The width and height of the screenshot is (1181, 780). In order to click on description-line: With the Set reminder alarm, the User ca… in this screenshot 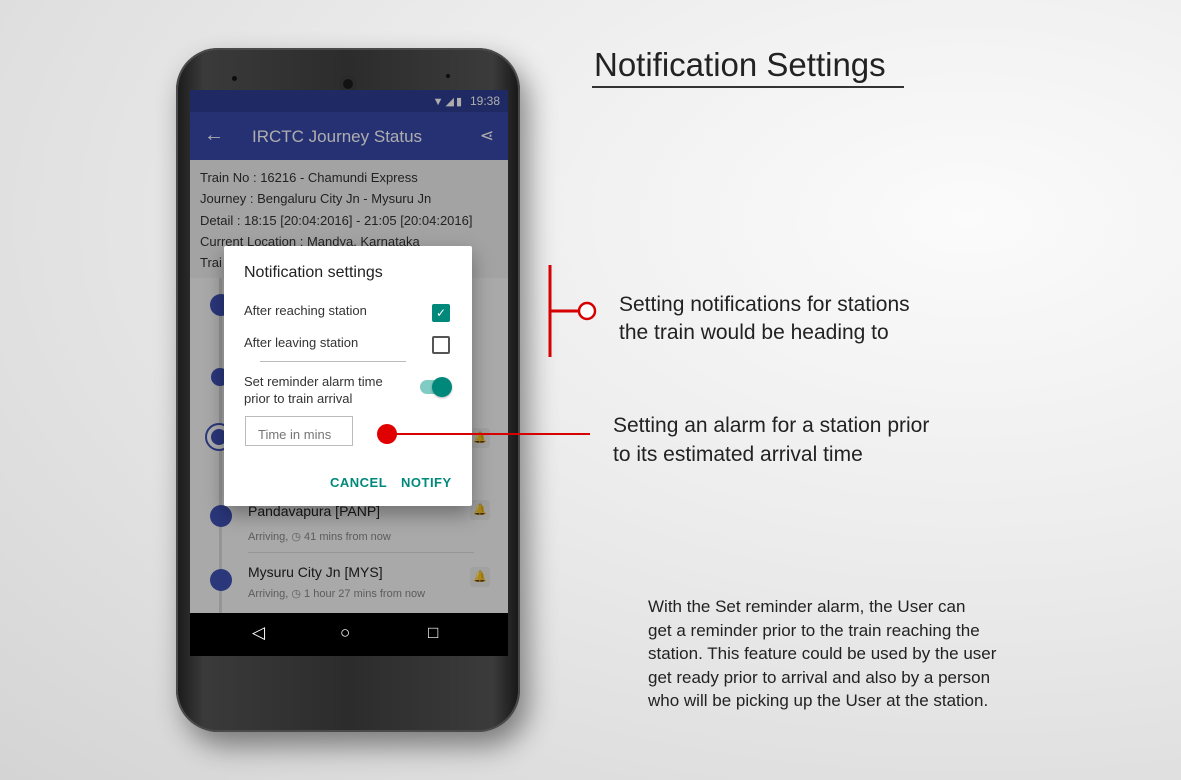, I will do `click(807, 606)`.